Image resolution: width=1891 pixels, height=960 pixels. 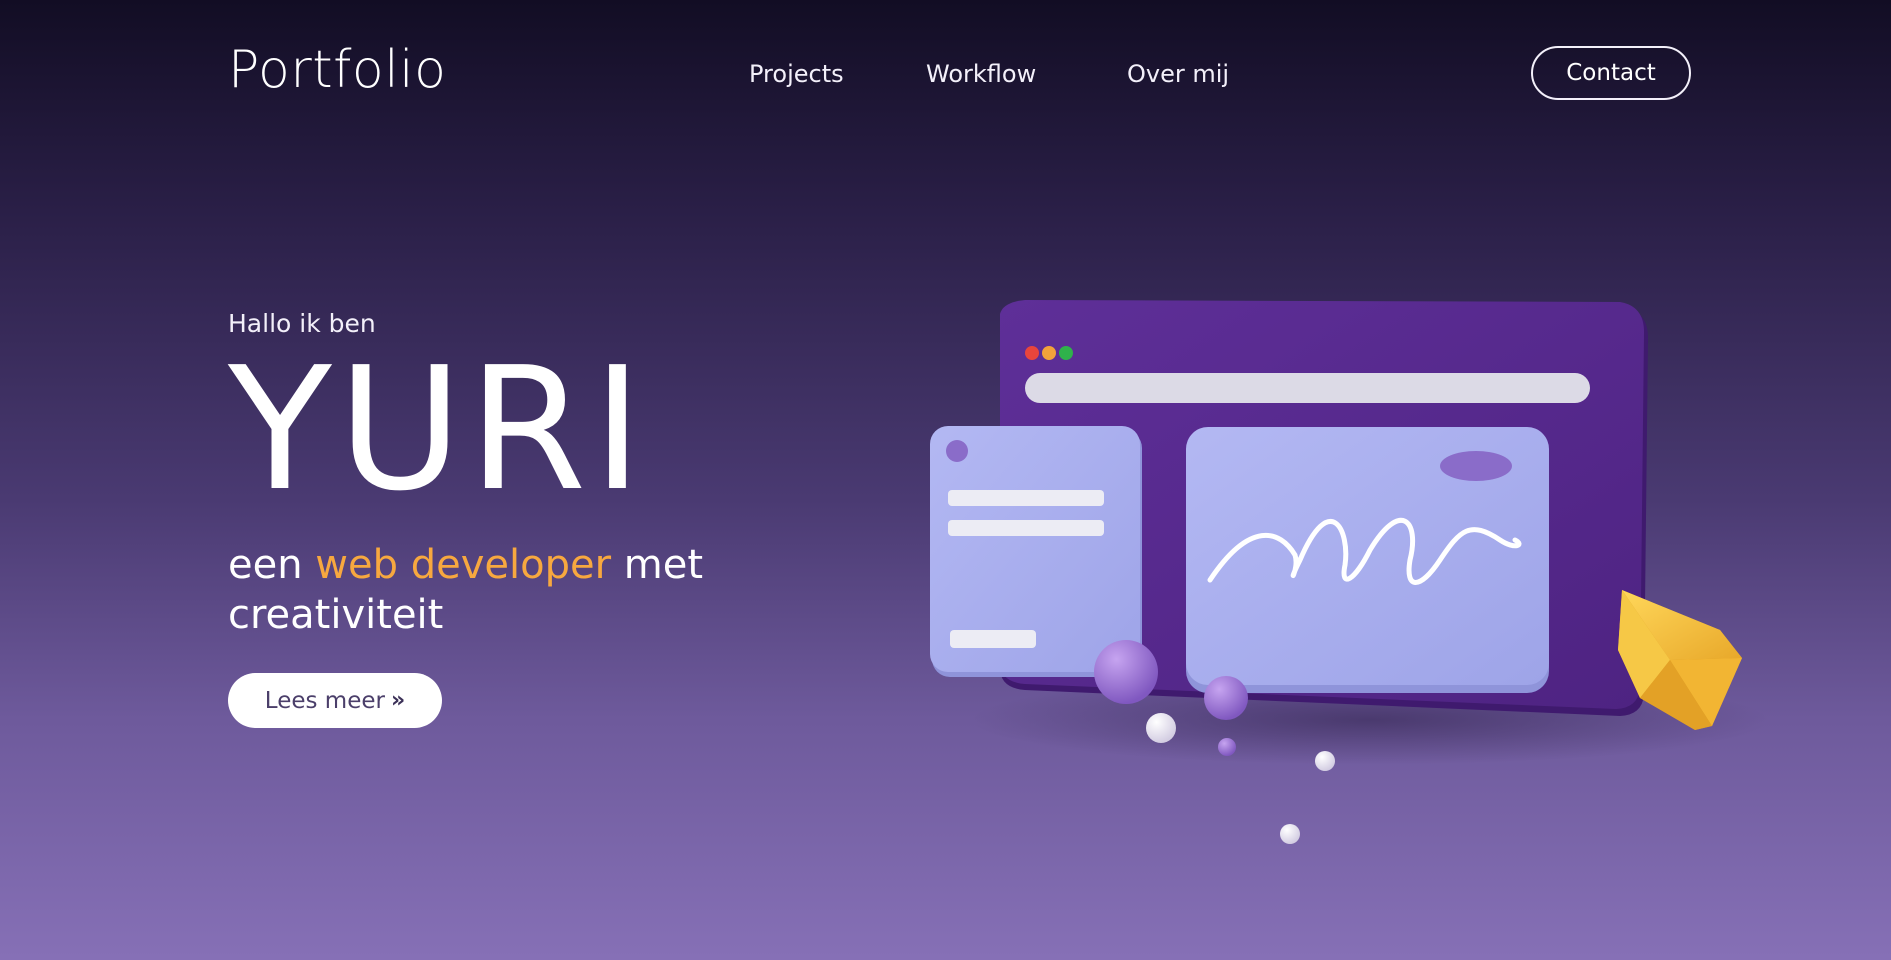 What do you see at coordinates (1307, 388) in the screenshot?
I see `address-bar` at bounding box center [1307, 388].